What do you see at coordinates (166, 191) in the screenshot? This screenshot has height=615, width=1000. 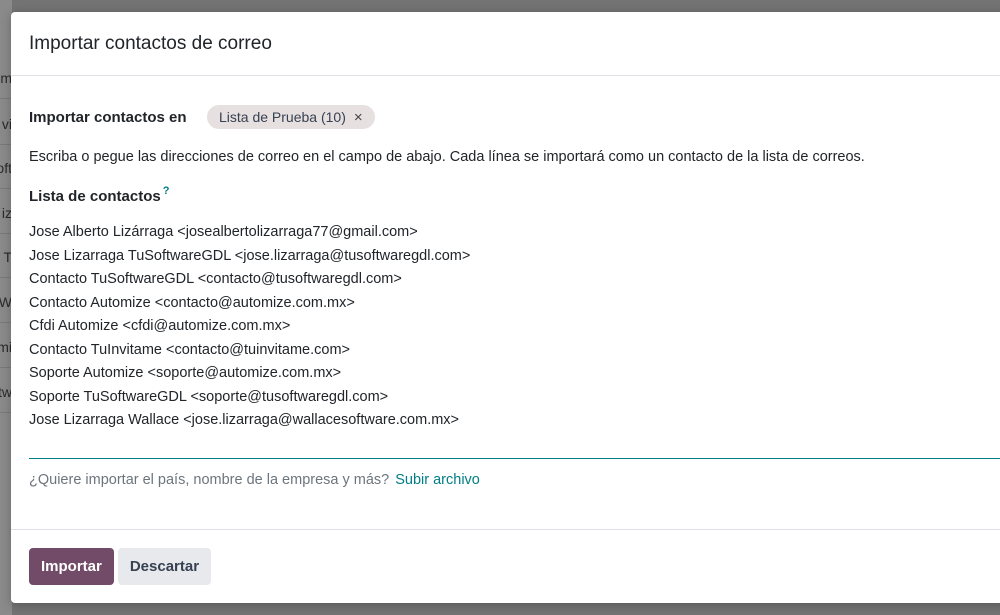 I see `help-tooltip-icon: ?` at bounding box center [166, 191].